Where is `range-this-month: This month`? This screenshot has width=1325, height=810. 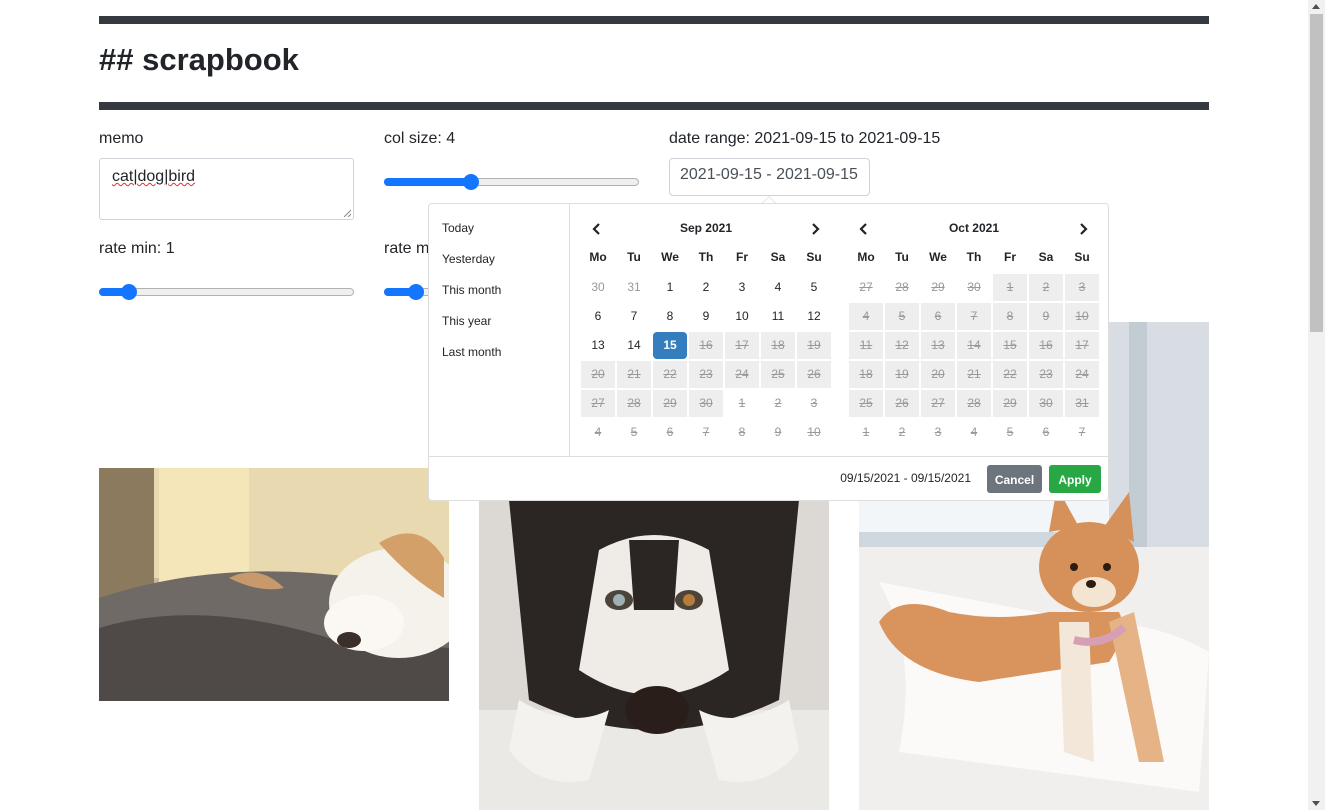 range-this-month: This month is located at coordinates (471, 290).